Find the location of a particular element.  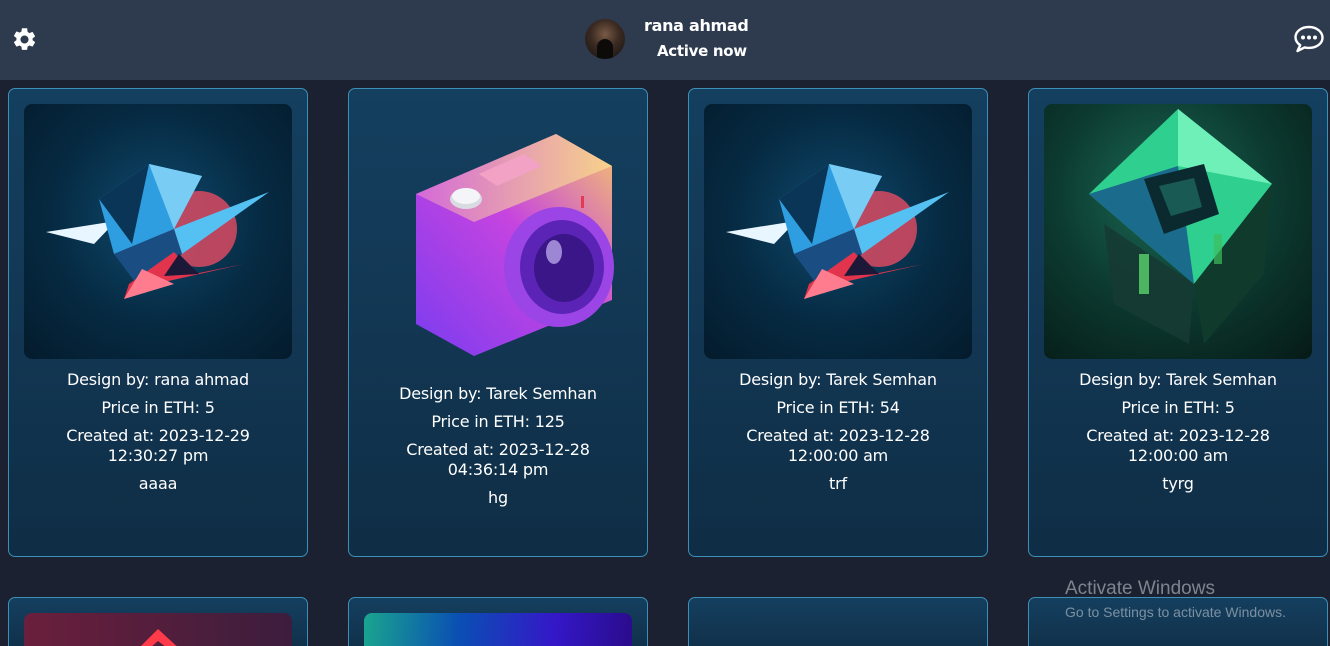

chat-bubble-icon is located at coordinates (1309, 39).